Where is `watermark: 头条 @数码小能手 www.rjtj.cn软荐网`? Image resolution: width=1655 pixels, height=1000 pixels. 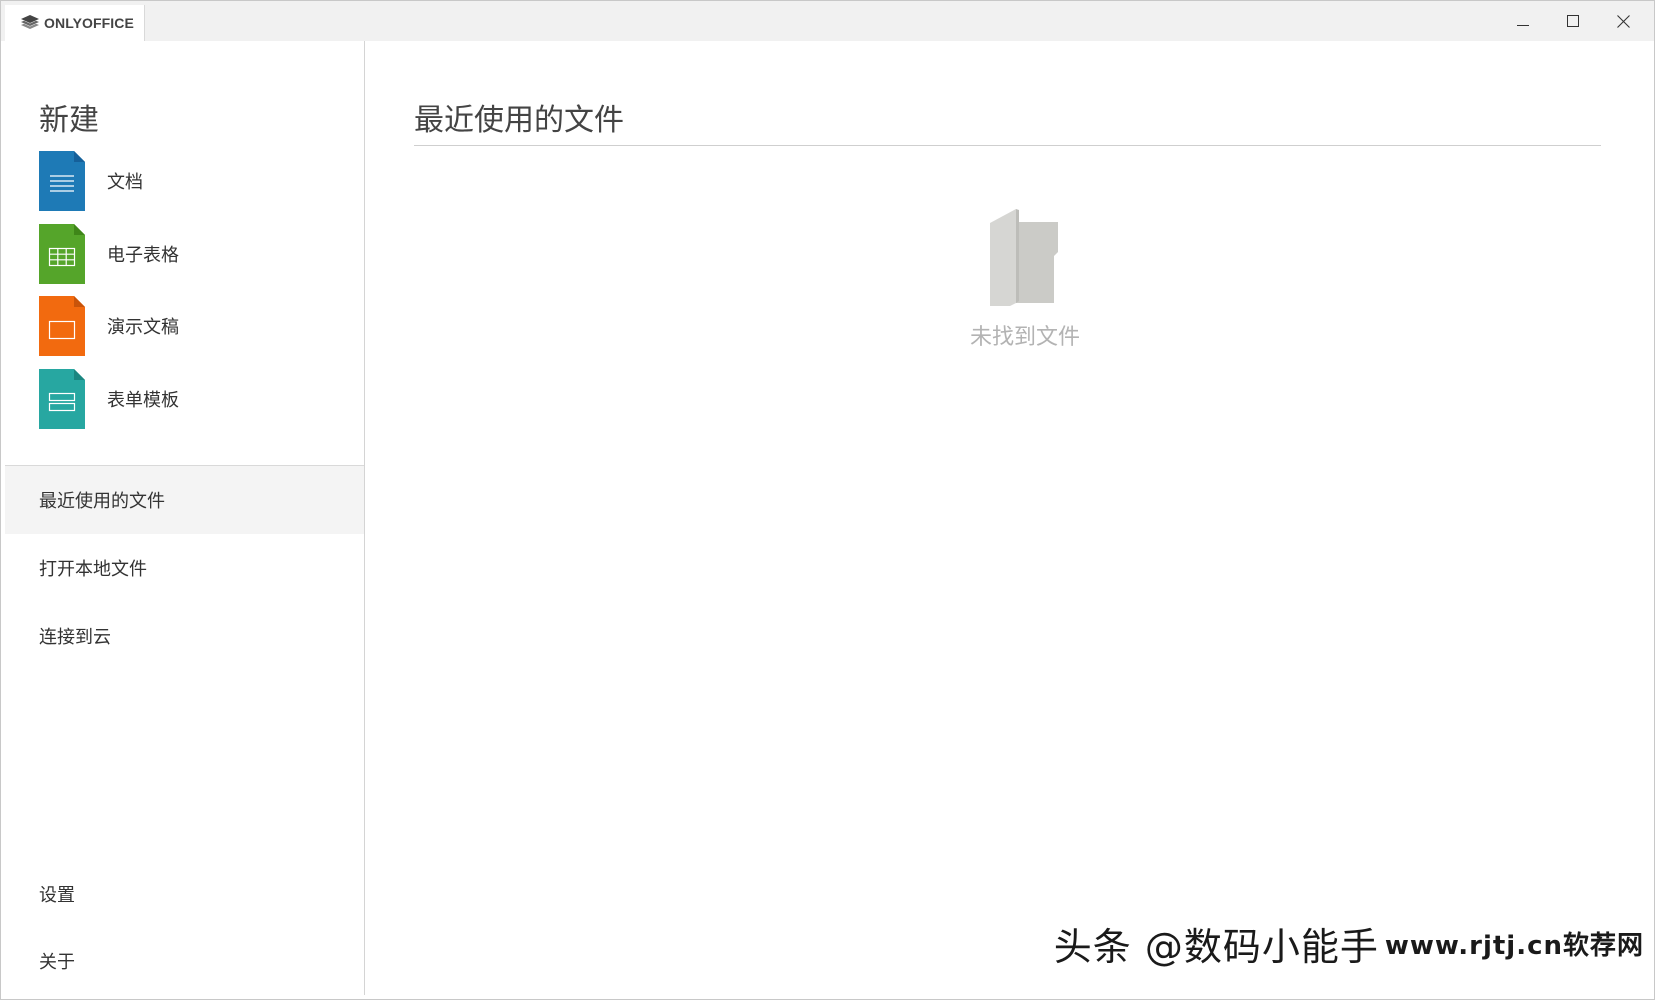
watermark: 头条 @数码小能手 www.rjtj.cn软荐网 is located at coordinates (1349, 943).